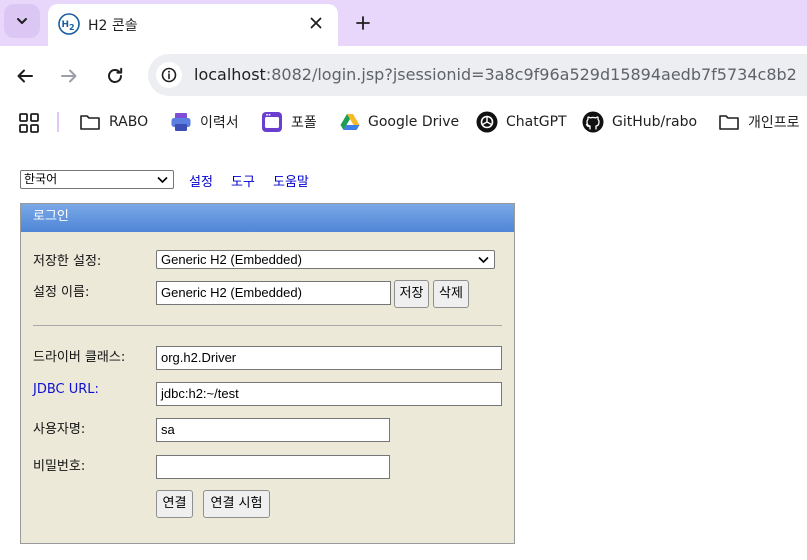  I want to click on tools-link: 도구, so click(243, 180).